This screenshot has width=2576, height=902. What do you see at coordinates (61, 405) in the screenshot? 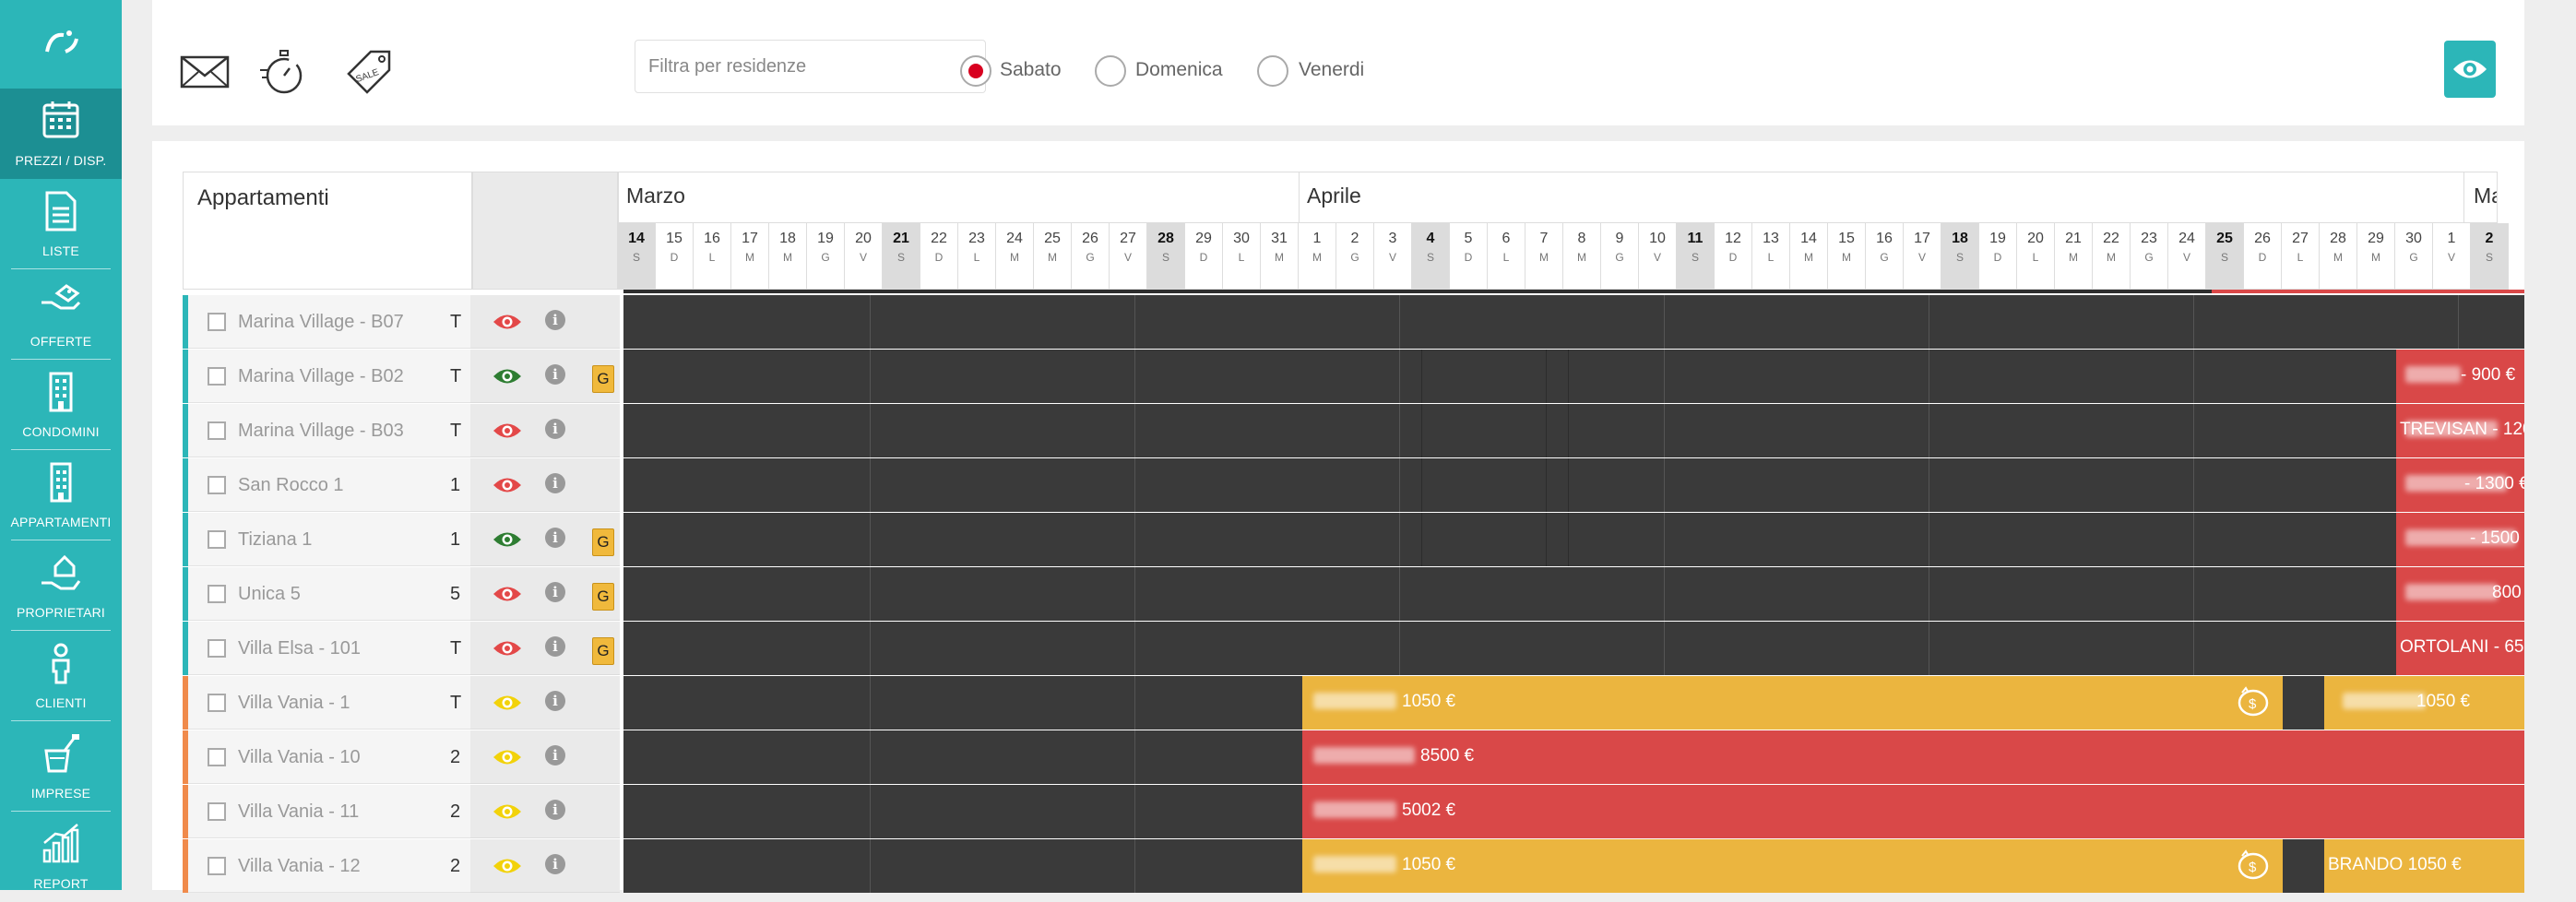
I see `sidebar-item-condomini: CONDOMINI` at bounding box center [61, 405].